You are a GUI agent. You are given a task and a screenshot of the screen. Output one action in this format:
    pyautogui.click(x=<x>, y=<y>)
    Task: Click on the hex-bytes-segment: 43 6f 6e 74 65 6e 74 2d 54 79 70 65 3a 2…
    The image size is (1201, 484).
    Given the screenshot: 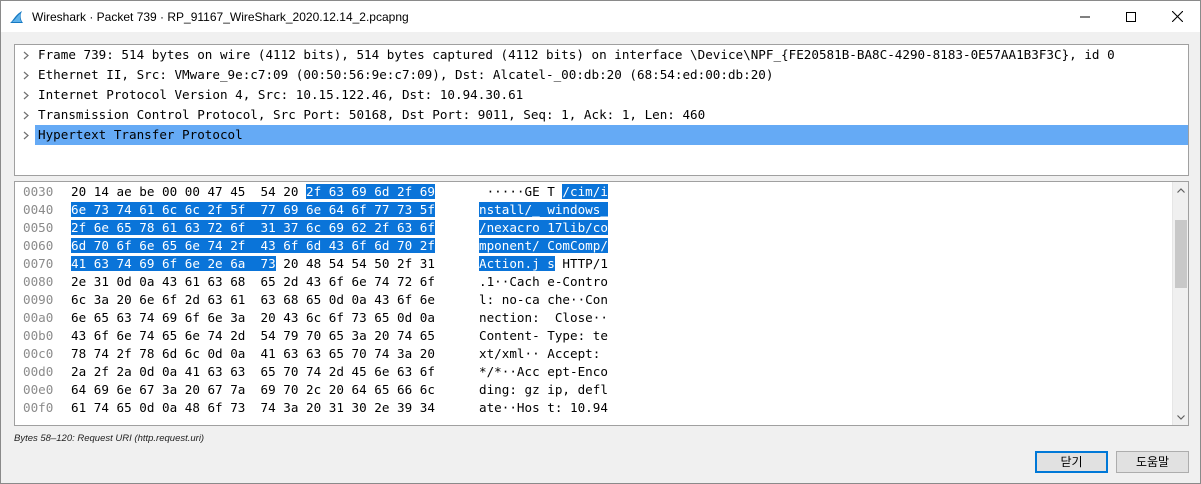 What is the action you would take?
    pyautogui.click(x=253, y=335)
    